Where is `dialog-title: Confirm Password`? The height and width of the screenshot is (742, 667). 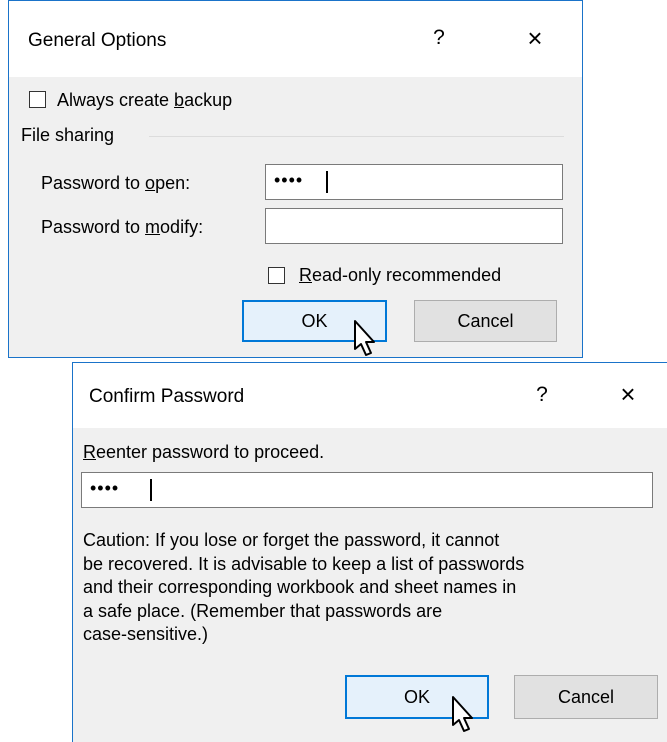 dialog-title: Confirm Password is located at coordinates (167, 396).